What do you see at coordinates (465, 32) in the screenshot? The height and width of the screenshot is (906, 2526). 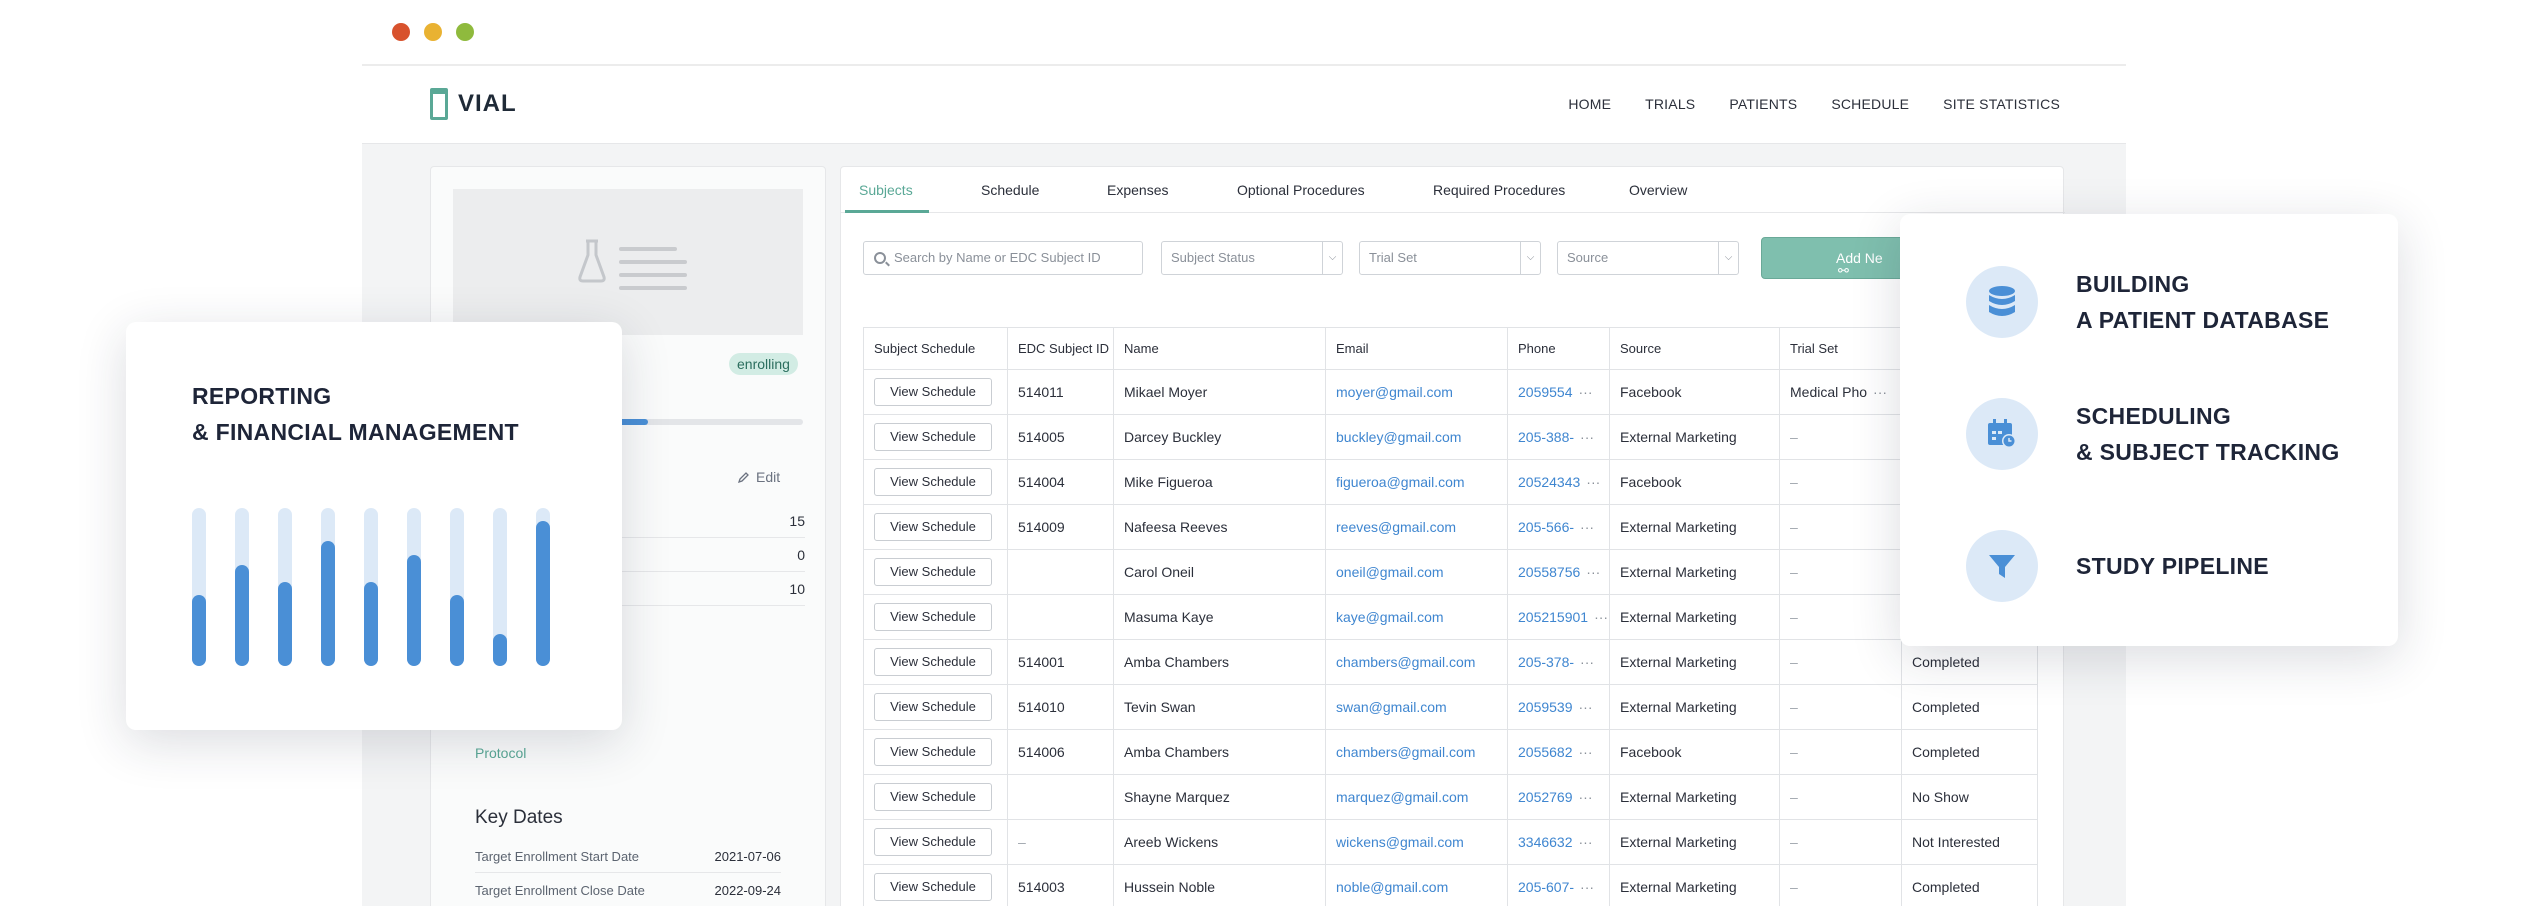 I see `maximize-window-button` at bounding box center [465, 32].